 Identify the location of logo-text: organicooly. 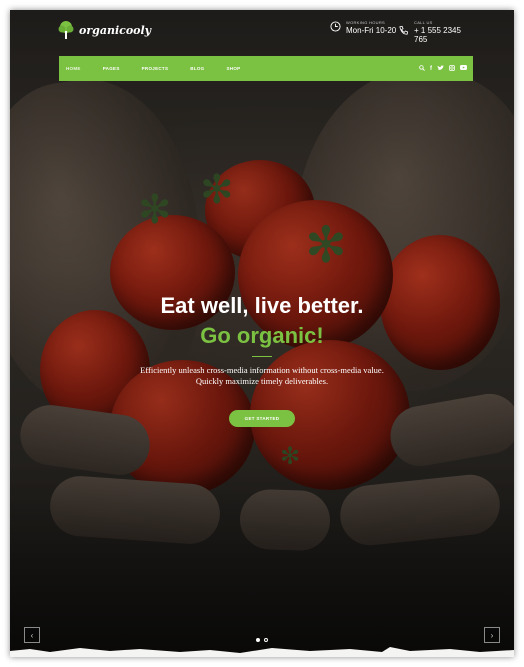
(115, 30).